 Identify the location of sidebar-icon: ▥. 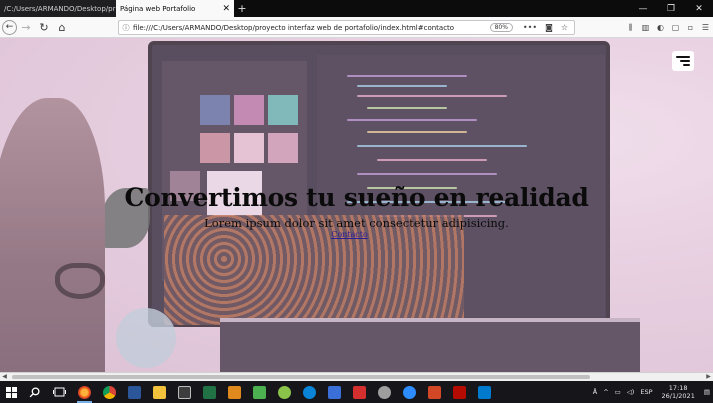
(645, 27).